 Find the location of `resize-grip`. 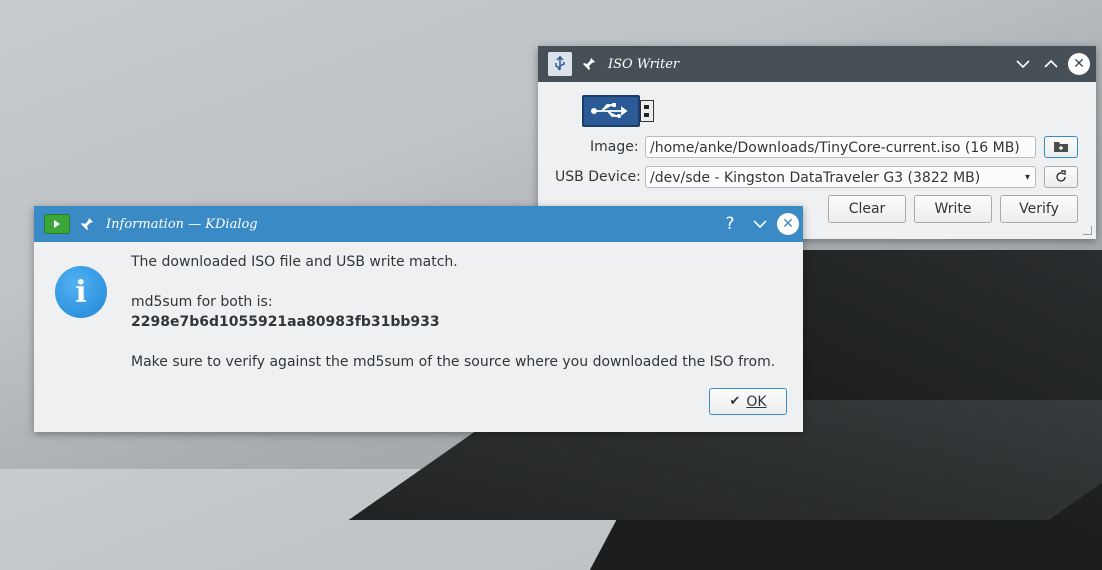

resize-grip is located at coordinates (1087, 230).